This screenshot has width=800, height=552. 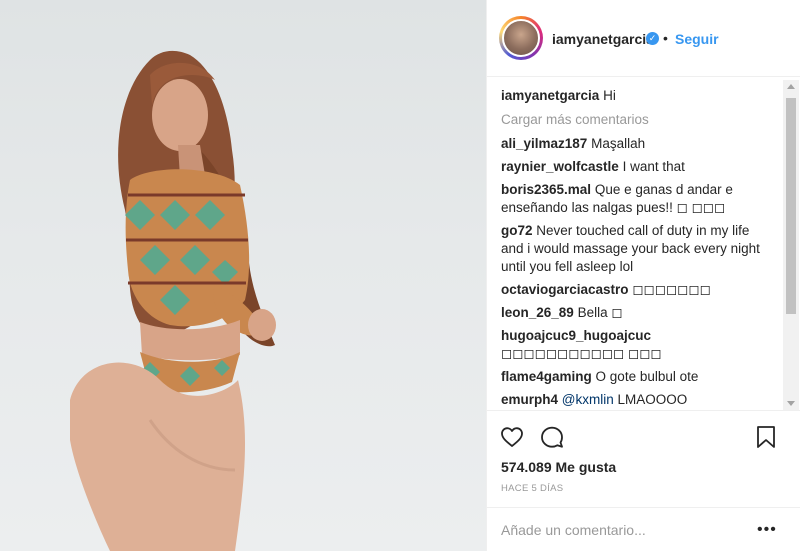 What do you see at coordinates (671, 289) in the screenshot?
I see `comment-text: ◻◻◻◻◻◻◻` at bounding box center [671, 289].